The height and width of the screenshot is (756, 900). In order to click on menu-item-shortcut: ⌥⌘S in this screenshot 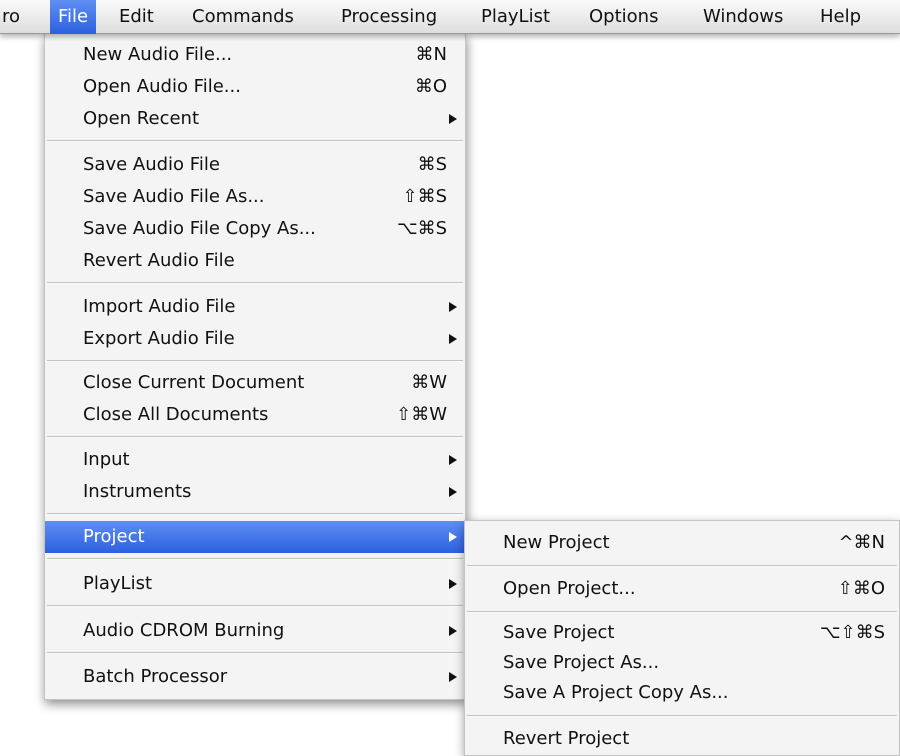, I will do `click(421, 228)`.